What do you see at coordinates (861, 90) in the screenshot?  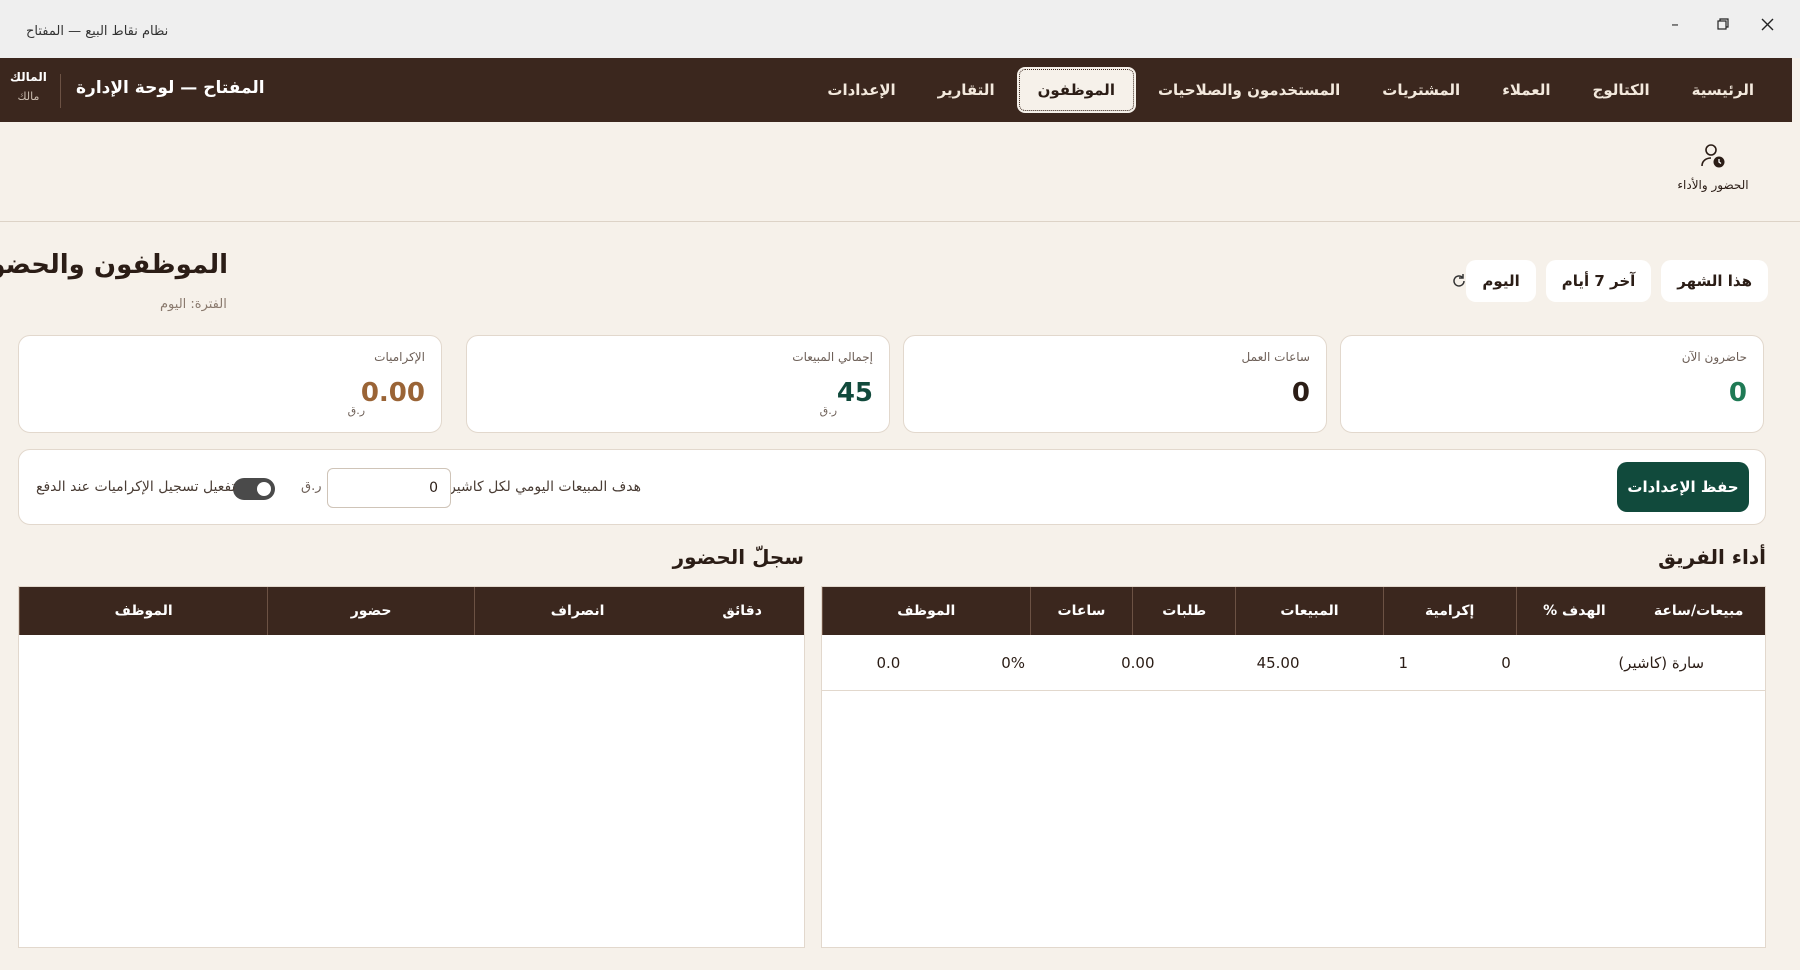 I see `tab-settings: الإعدادات` at bounding box center [861, 90].